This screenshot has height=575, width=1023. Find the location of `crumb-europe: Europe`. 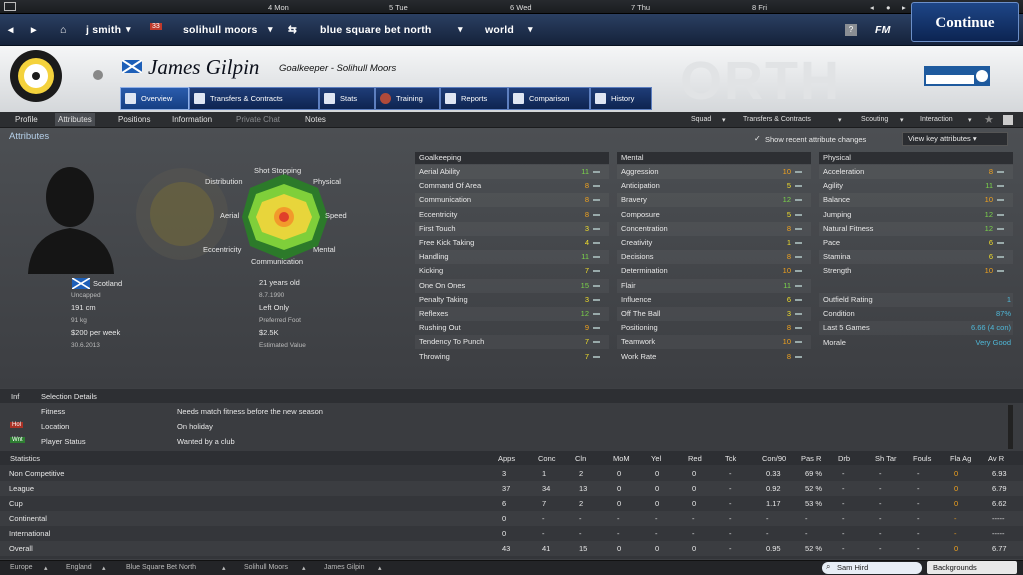

crumb-europe: Europe is located at coordinates (21, 567).